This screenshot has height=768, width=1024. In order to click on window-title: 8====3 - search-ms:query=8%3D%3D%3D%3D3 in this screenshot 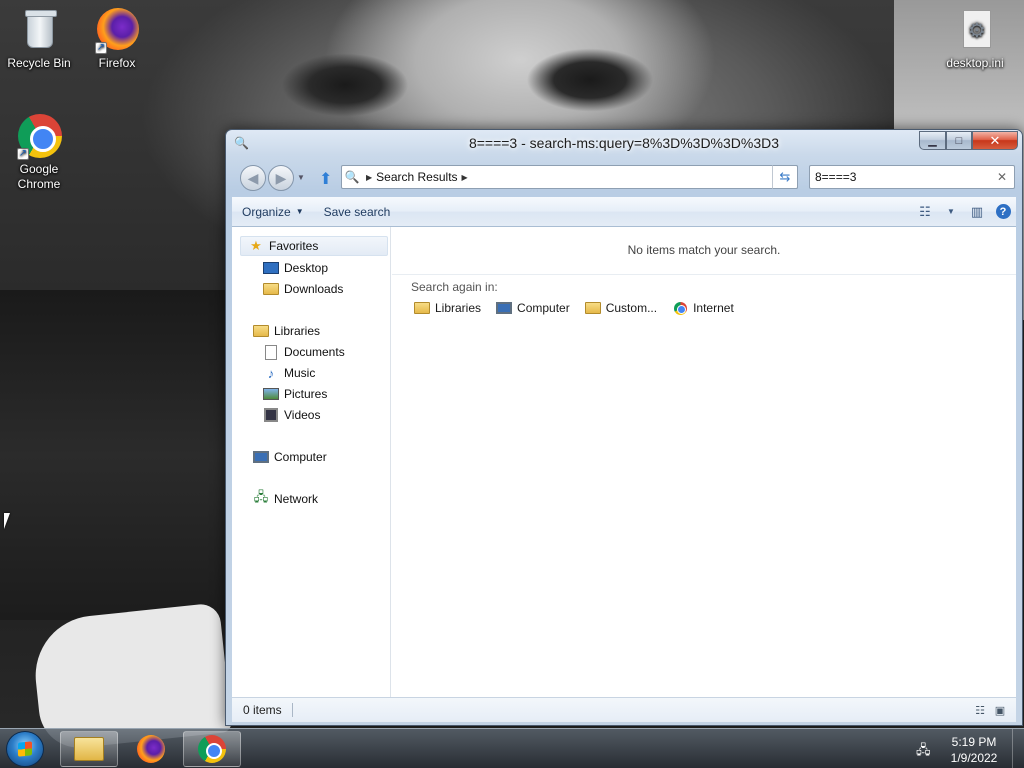, I will do `click(624, 143)`.